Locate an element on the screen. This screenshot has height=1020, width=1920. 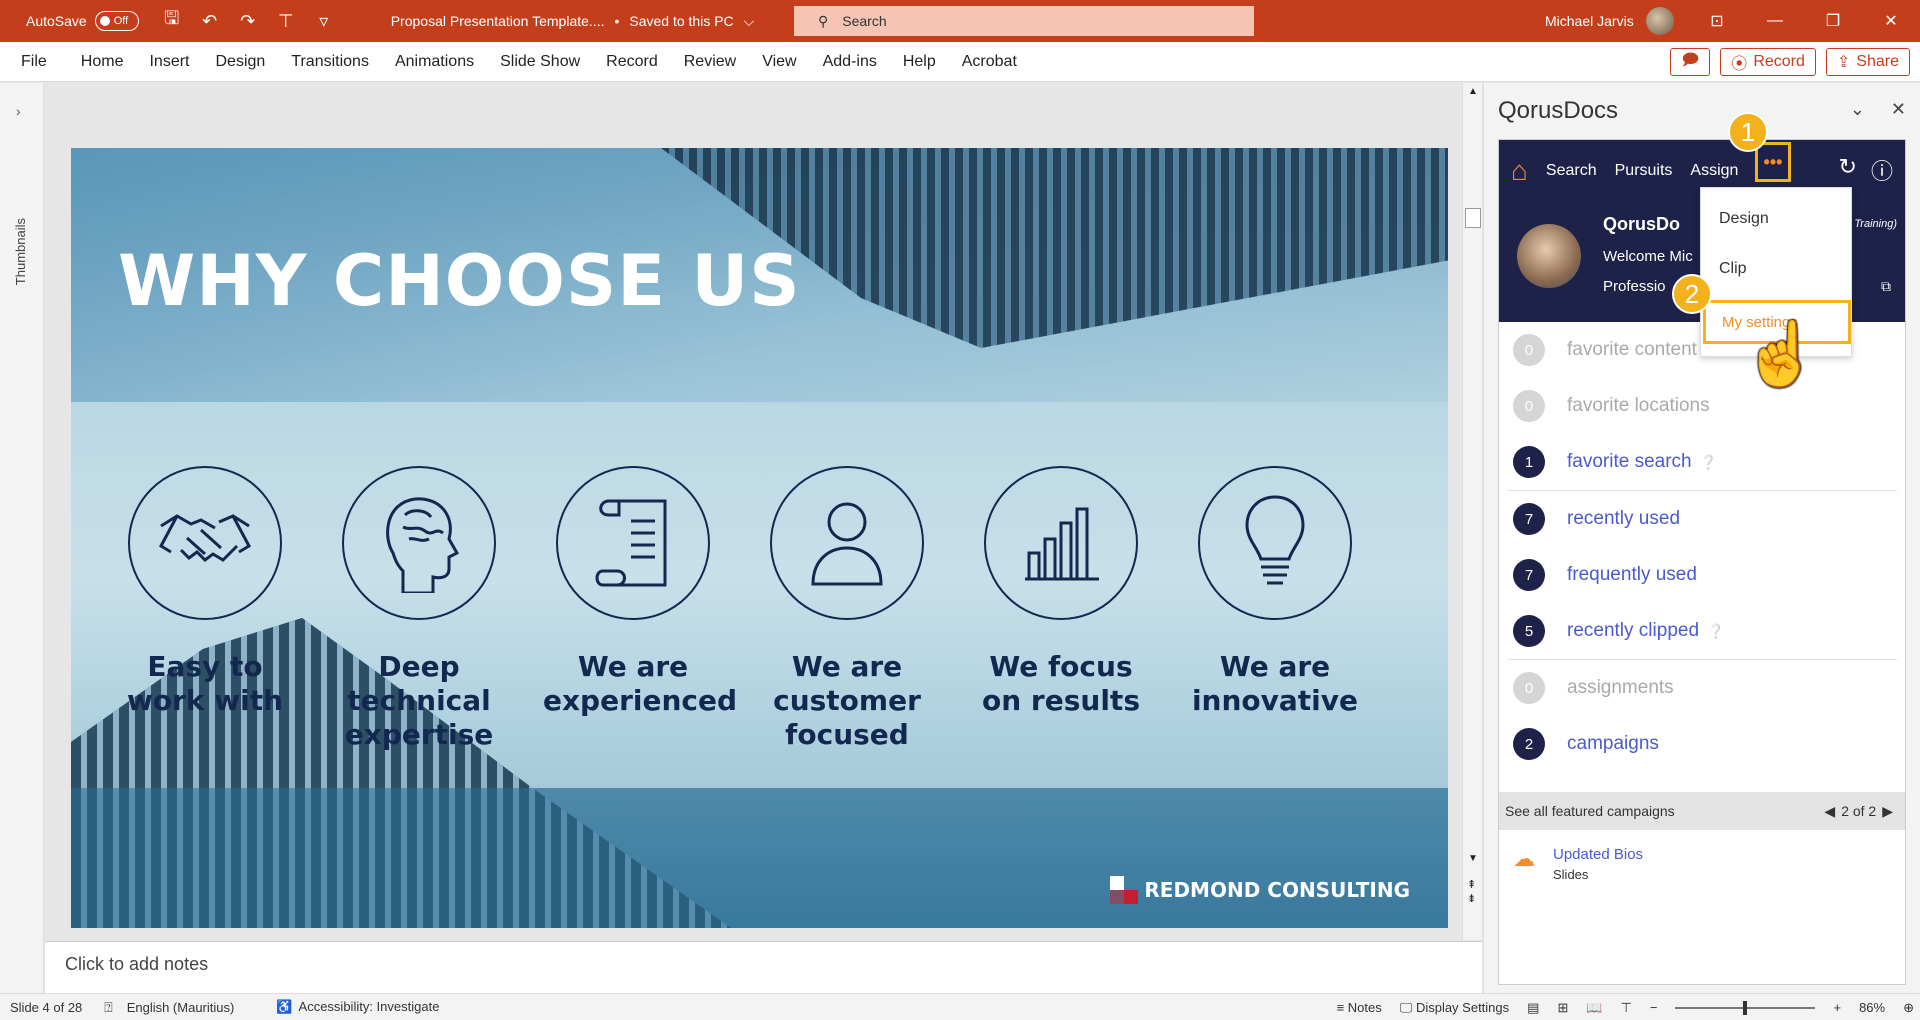
normal-view-icon: ▤ is located at coordinates (1533, 1008).